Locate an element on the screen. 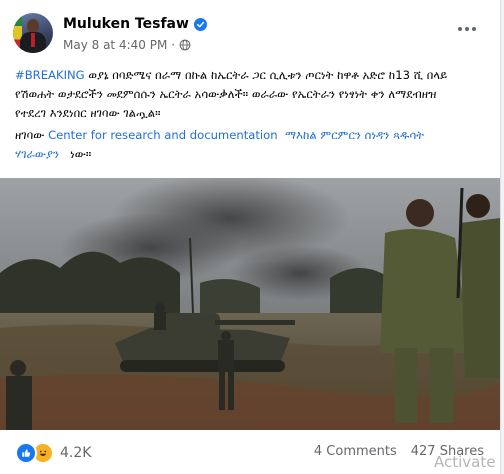  post-header: Muluken Tesfaw May 8 at 4:40 PM · is located at coordinates (250, 31).